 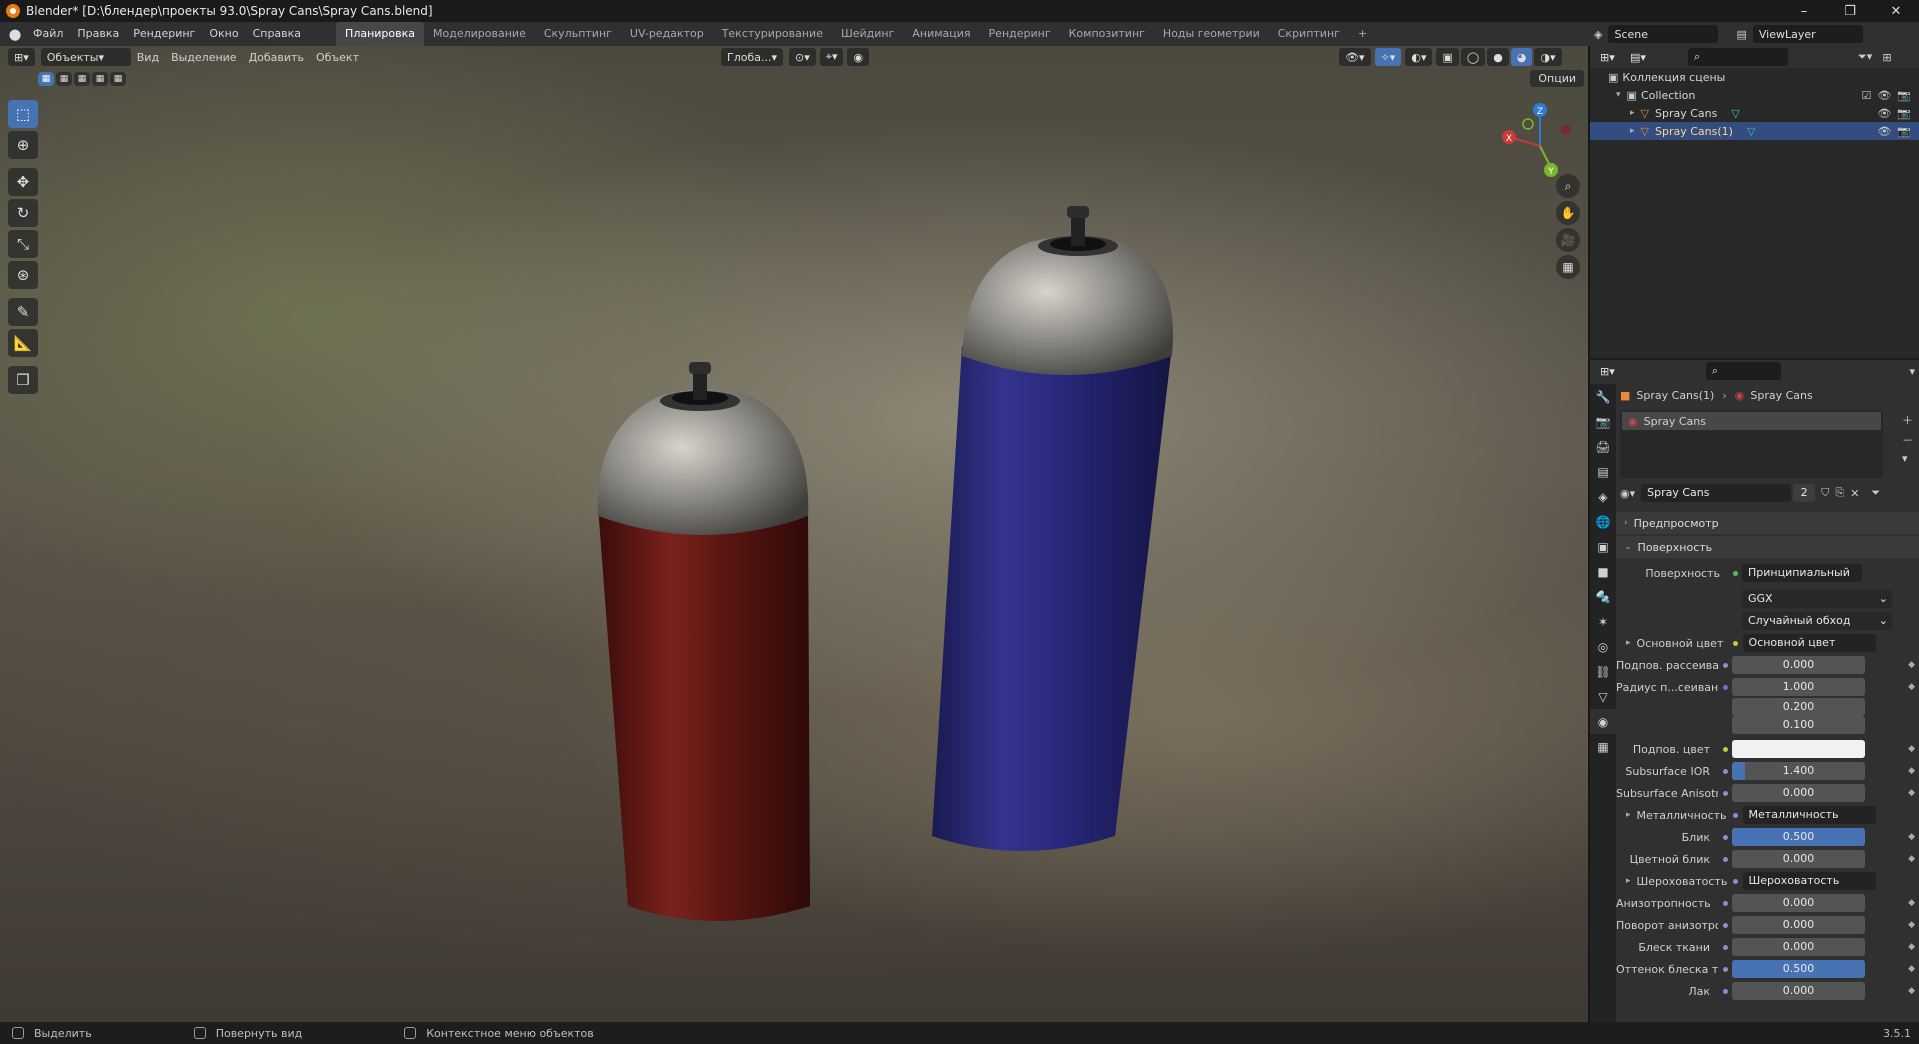 I want to click on outliner-scene-collection: ▣ Коллекция сцены, so click(x=1754, y=77).